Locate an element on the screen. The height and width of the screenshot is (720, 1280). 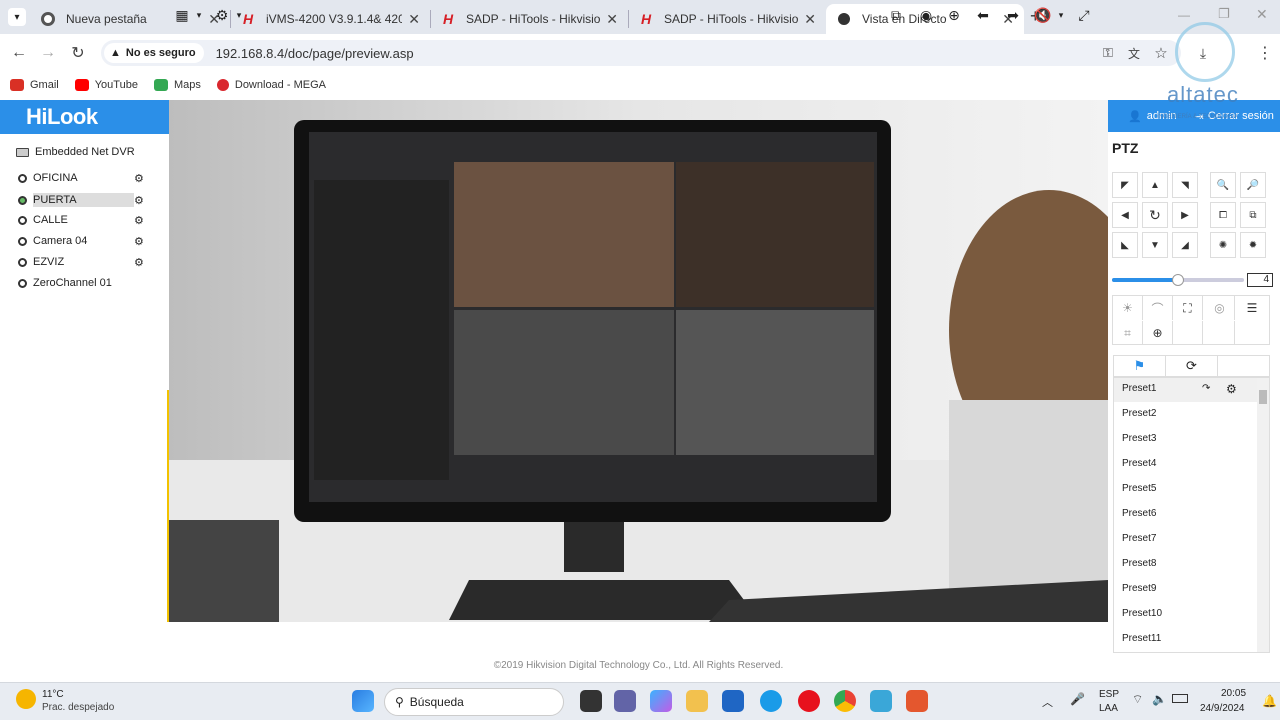
preset-item: Preset11 is located at coordinates (1141, 638).